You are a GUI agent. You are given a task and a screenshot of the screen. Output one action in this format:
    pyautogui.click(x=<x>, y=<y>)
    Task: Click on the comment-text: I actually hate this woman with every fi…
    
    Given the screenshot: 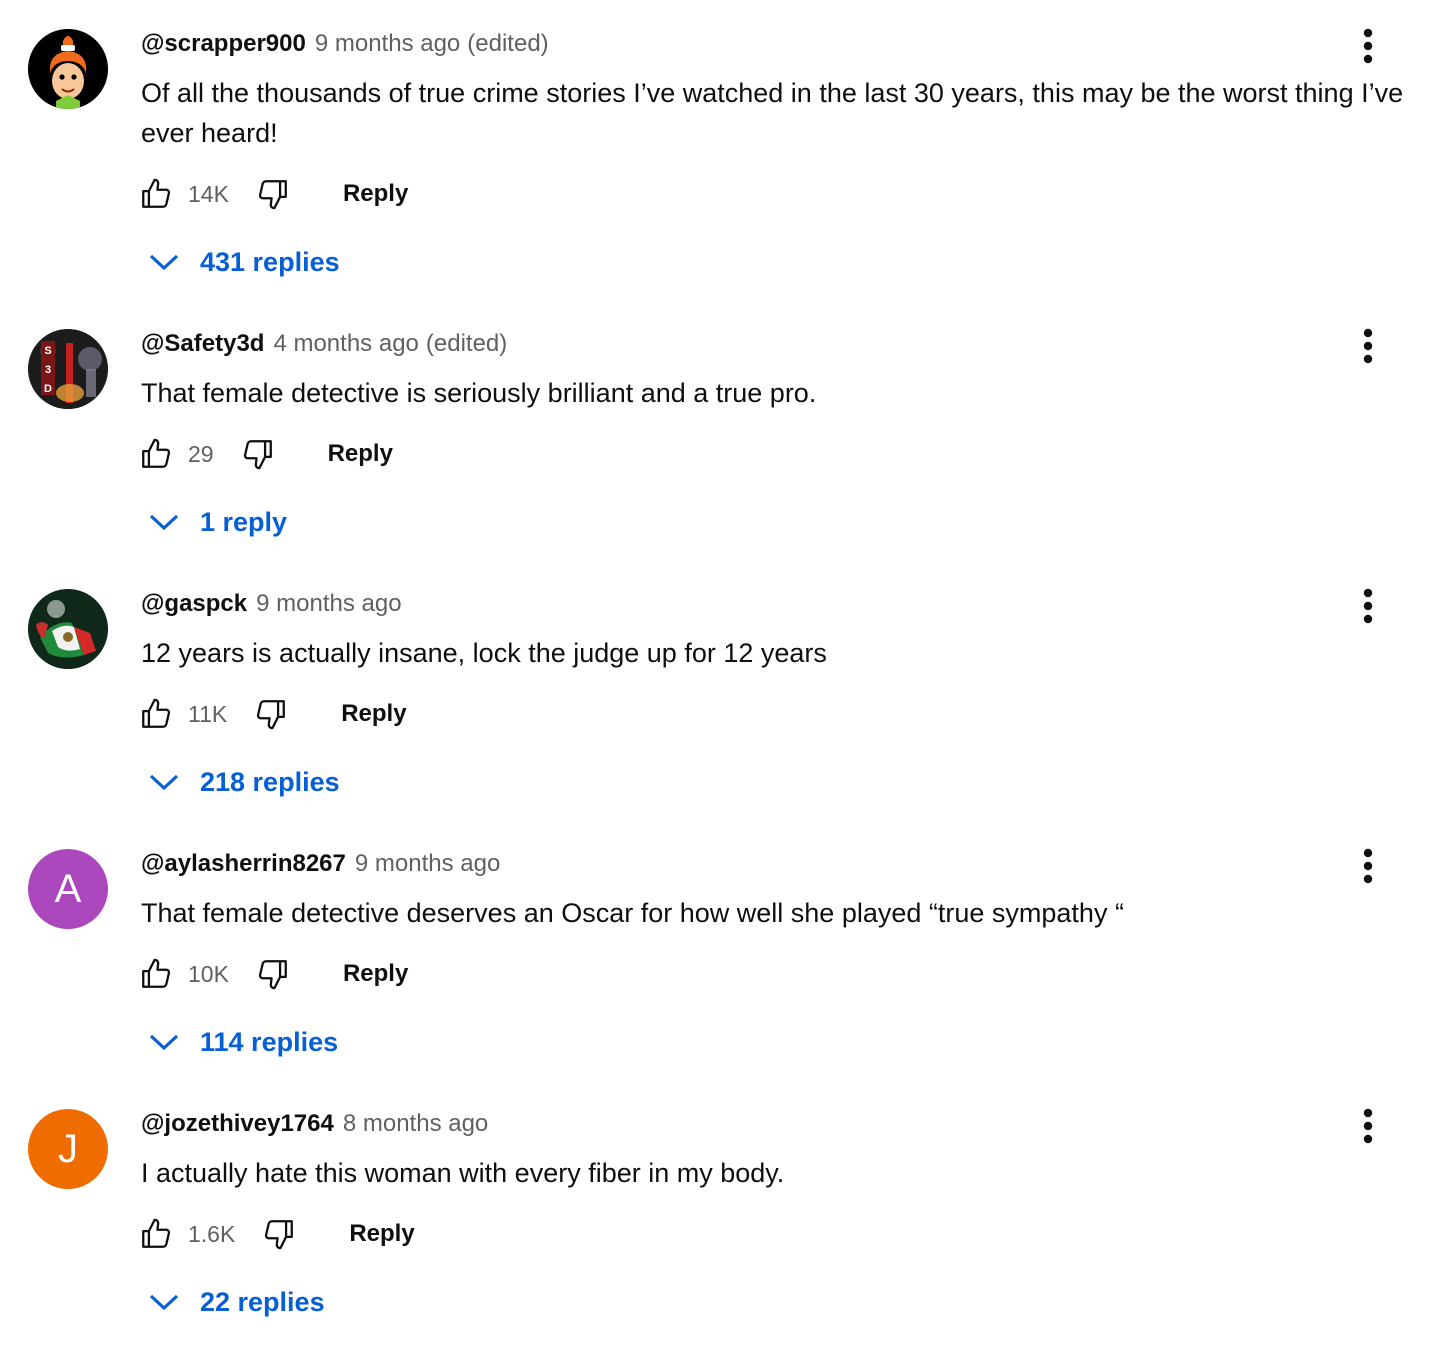 What is the action you would take?
    pyautogui.click(x=463, y=1173)
    